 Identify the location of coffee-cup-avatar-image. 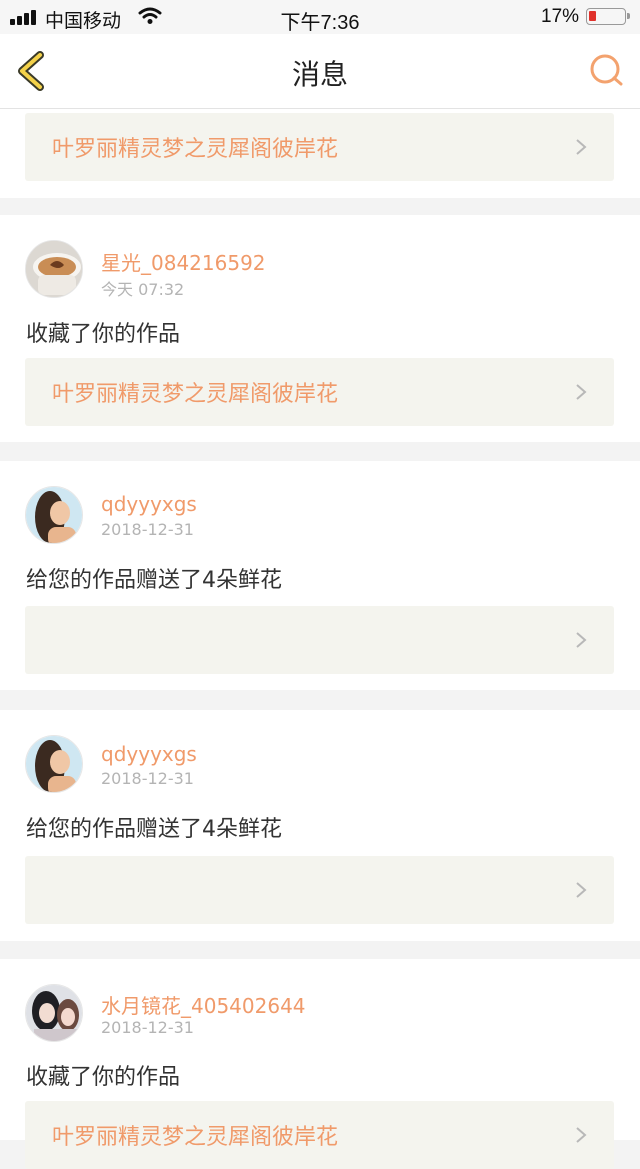
(54, 269).